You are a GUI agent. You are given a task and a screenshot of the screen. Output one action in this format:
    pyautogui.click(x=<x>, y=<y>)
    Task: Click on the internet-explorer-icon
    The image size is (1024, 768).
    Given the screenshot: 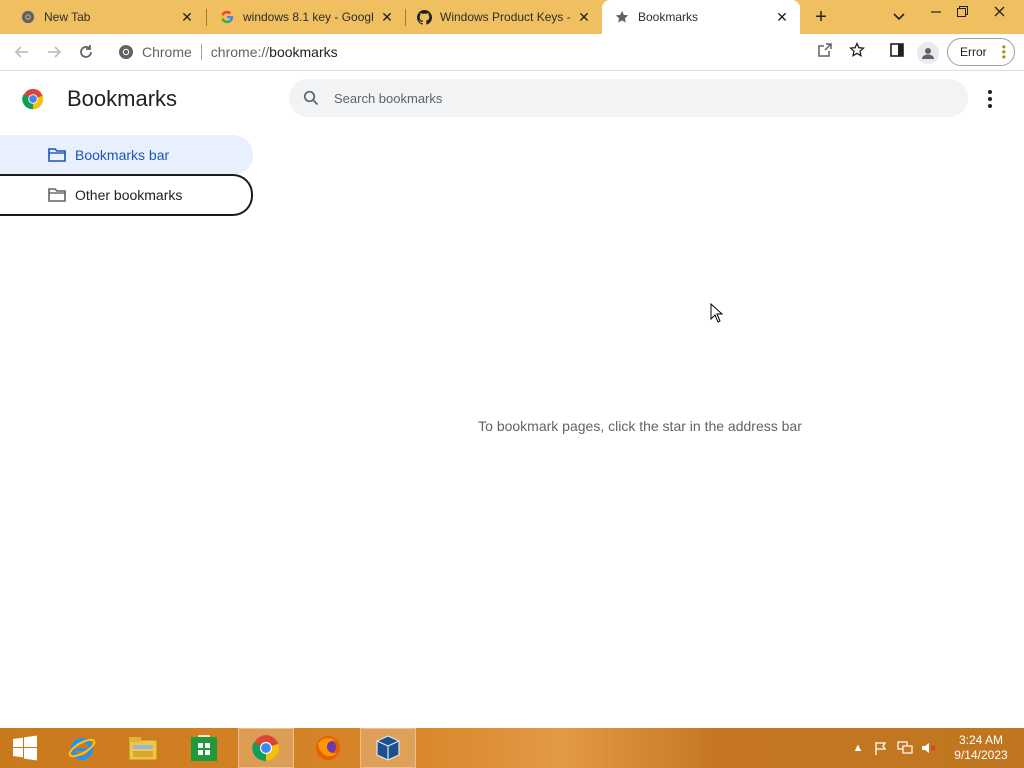 What is the action you would take?
    pyautogui.click(x=82, y=749)
    